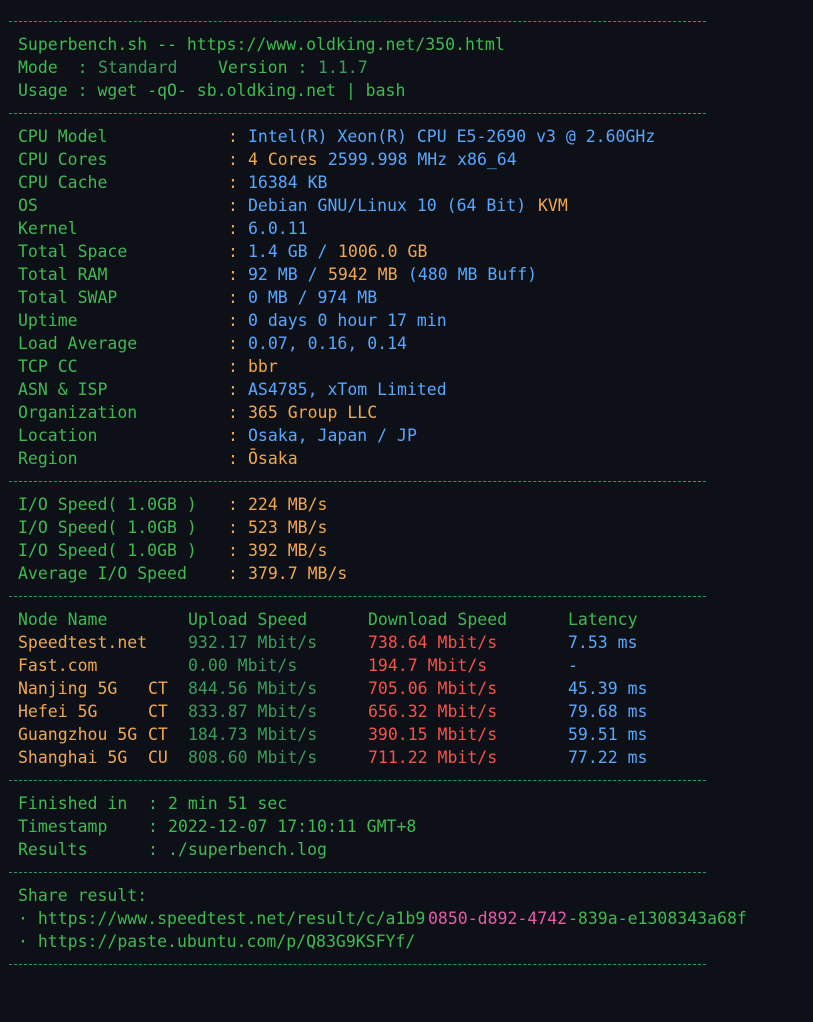  I want to click on share-label-row: Share result:, so click(73, 895).